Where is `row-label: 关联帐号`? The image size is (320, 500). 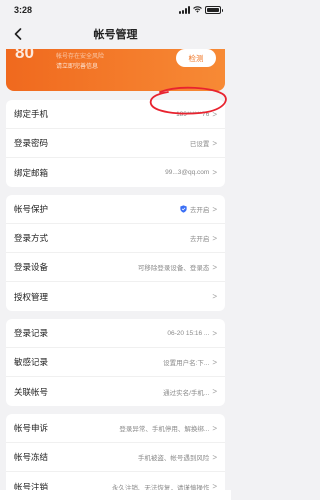
row-label: 关联帐号 is located at coordinates (31, 391).